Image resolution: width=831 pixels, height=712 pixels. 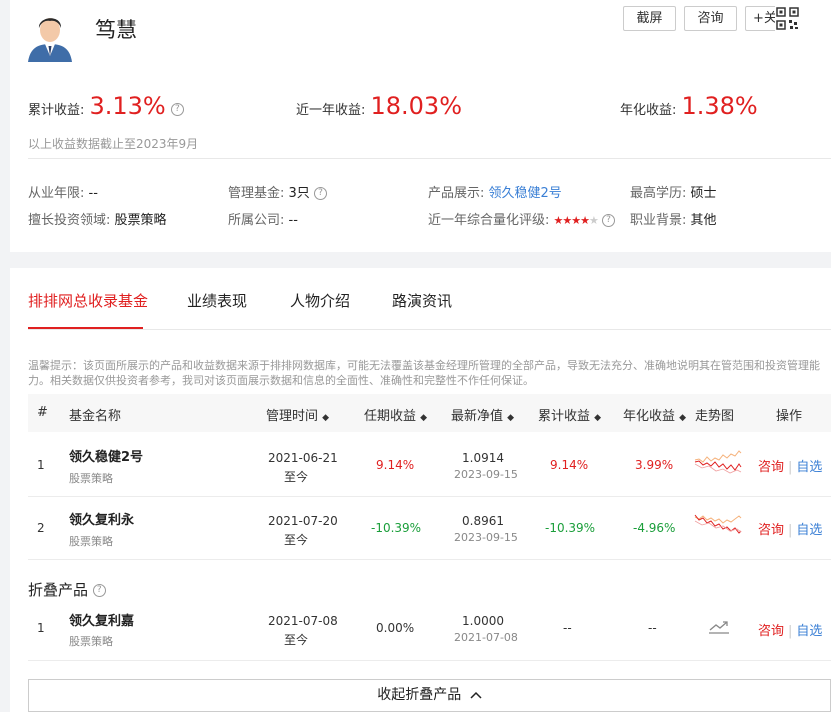 I want to click on col-trend: 走势图, so click(x=715, y=416).